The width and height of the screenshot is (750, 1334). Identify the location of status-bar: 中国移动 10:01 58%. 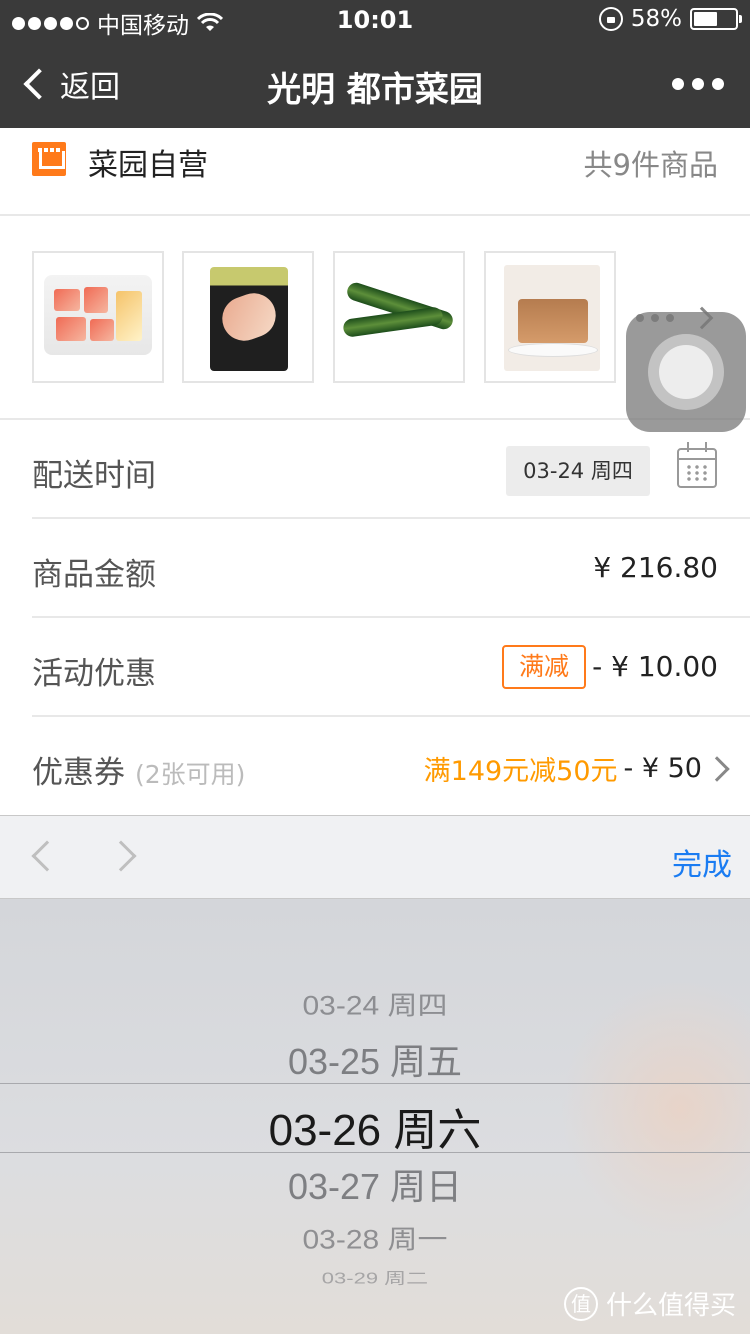
(375, 20).